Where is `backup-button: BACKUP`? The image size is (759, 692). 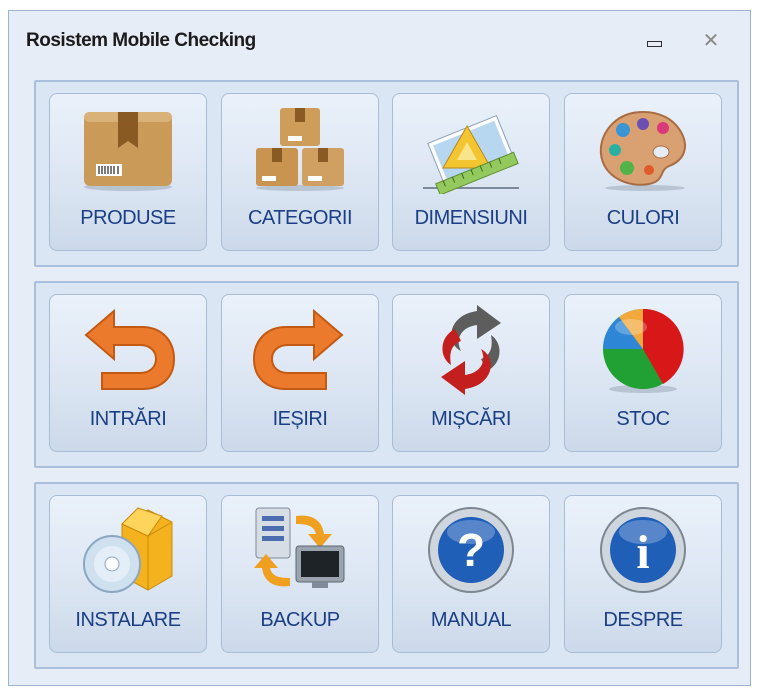 backup-button: BACKUP is located at coordinates (300, 574).